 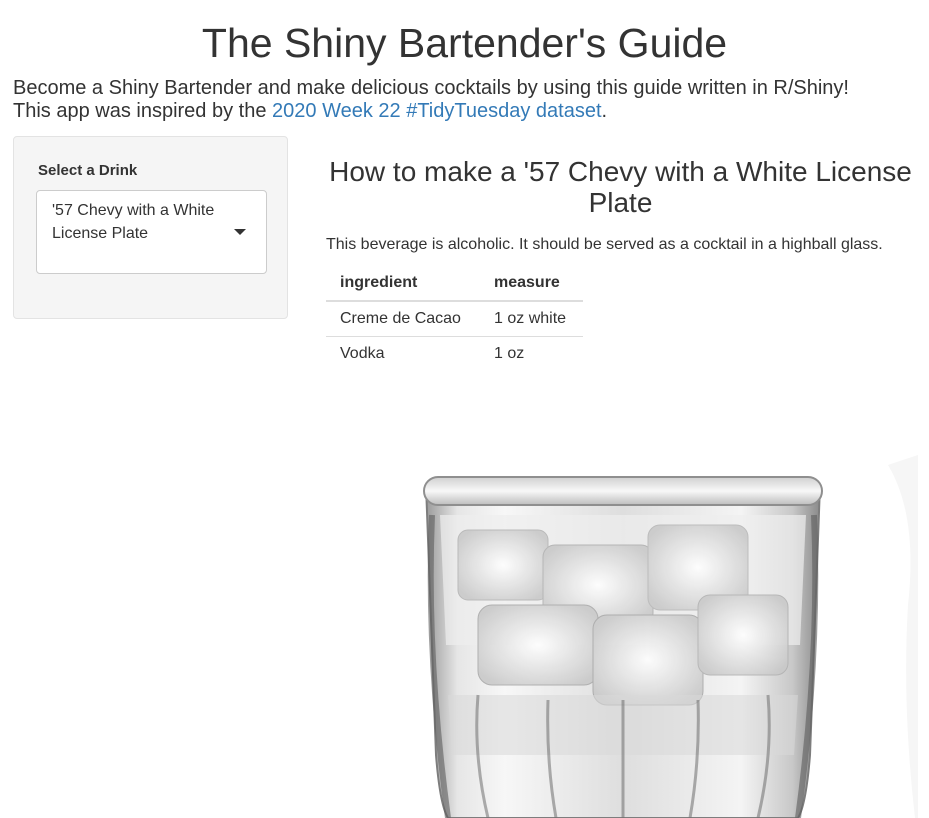 I want to click on measure-cell: 1 oz, so click(x=531, y=353).